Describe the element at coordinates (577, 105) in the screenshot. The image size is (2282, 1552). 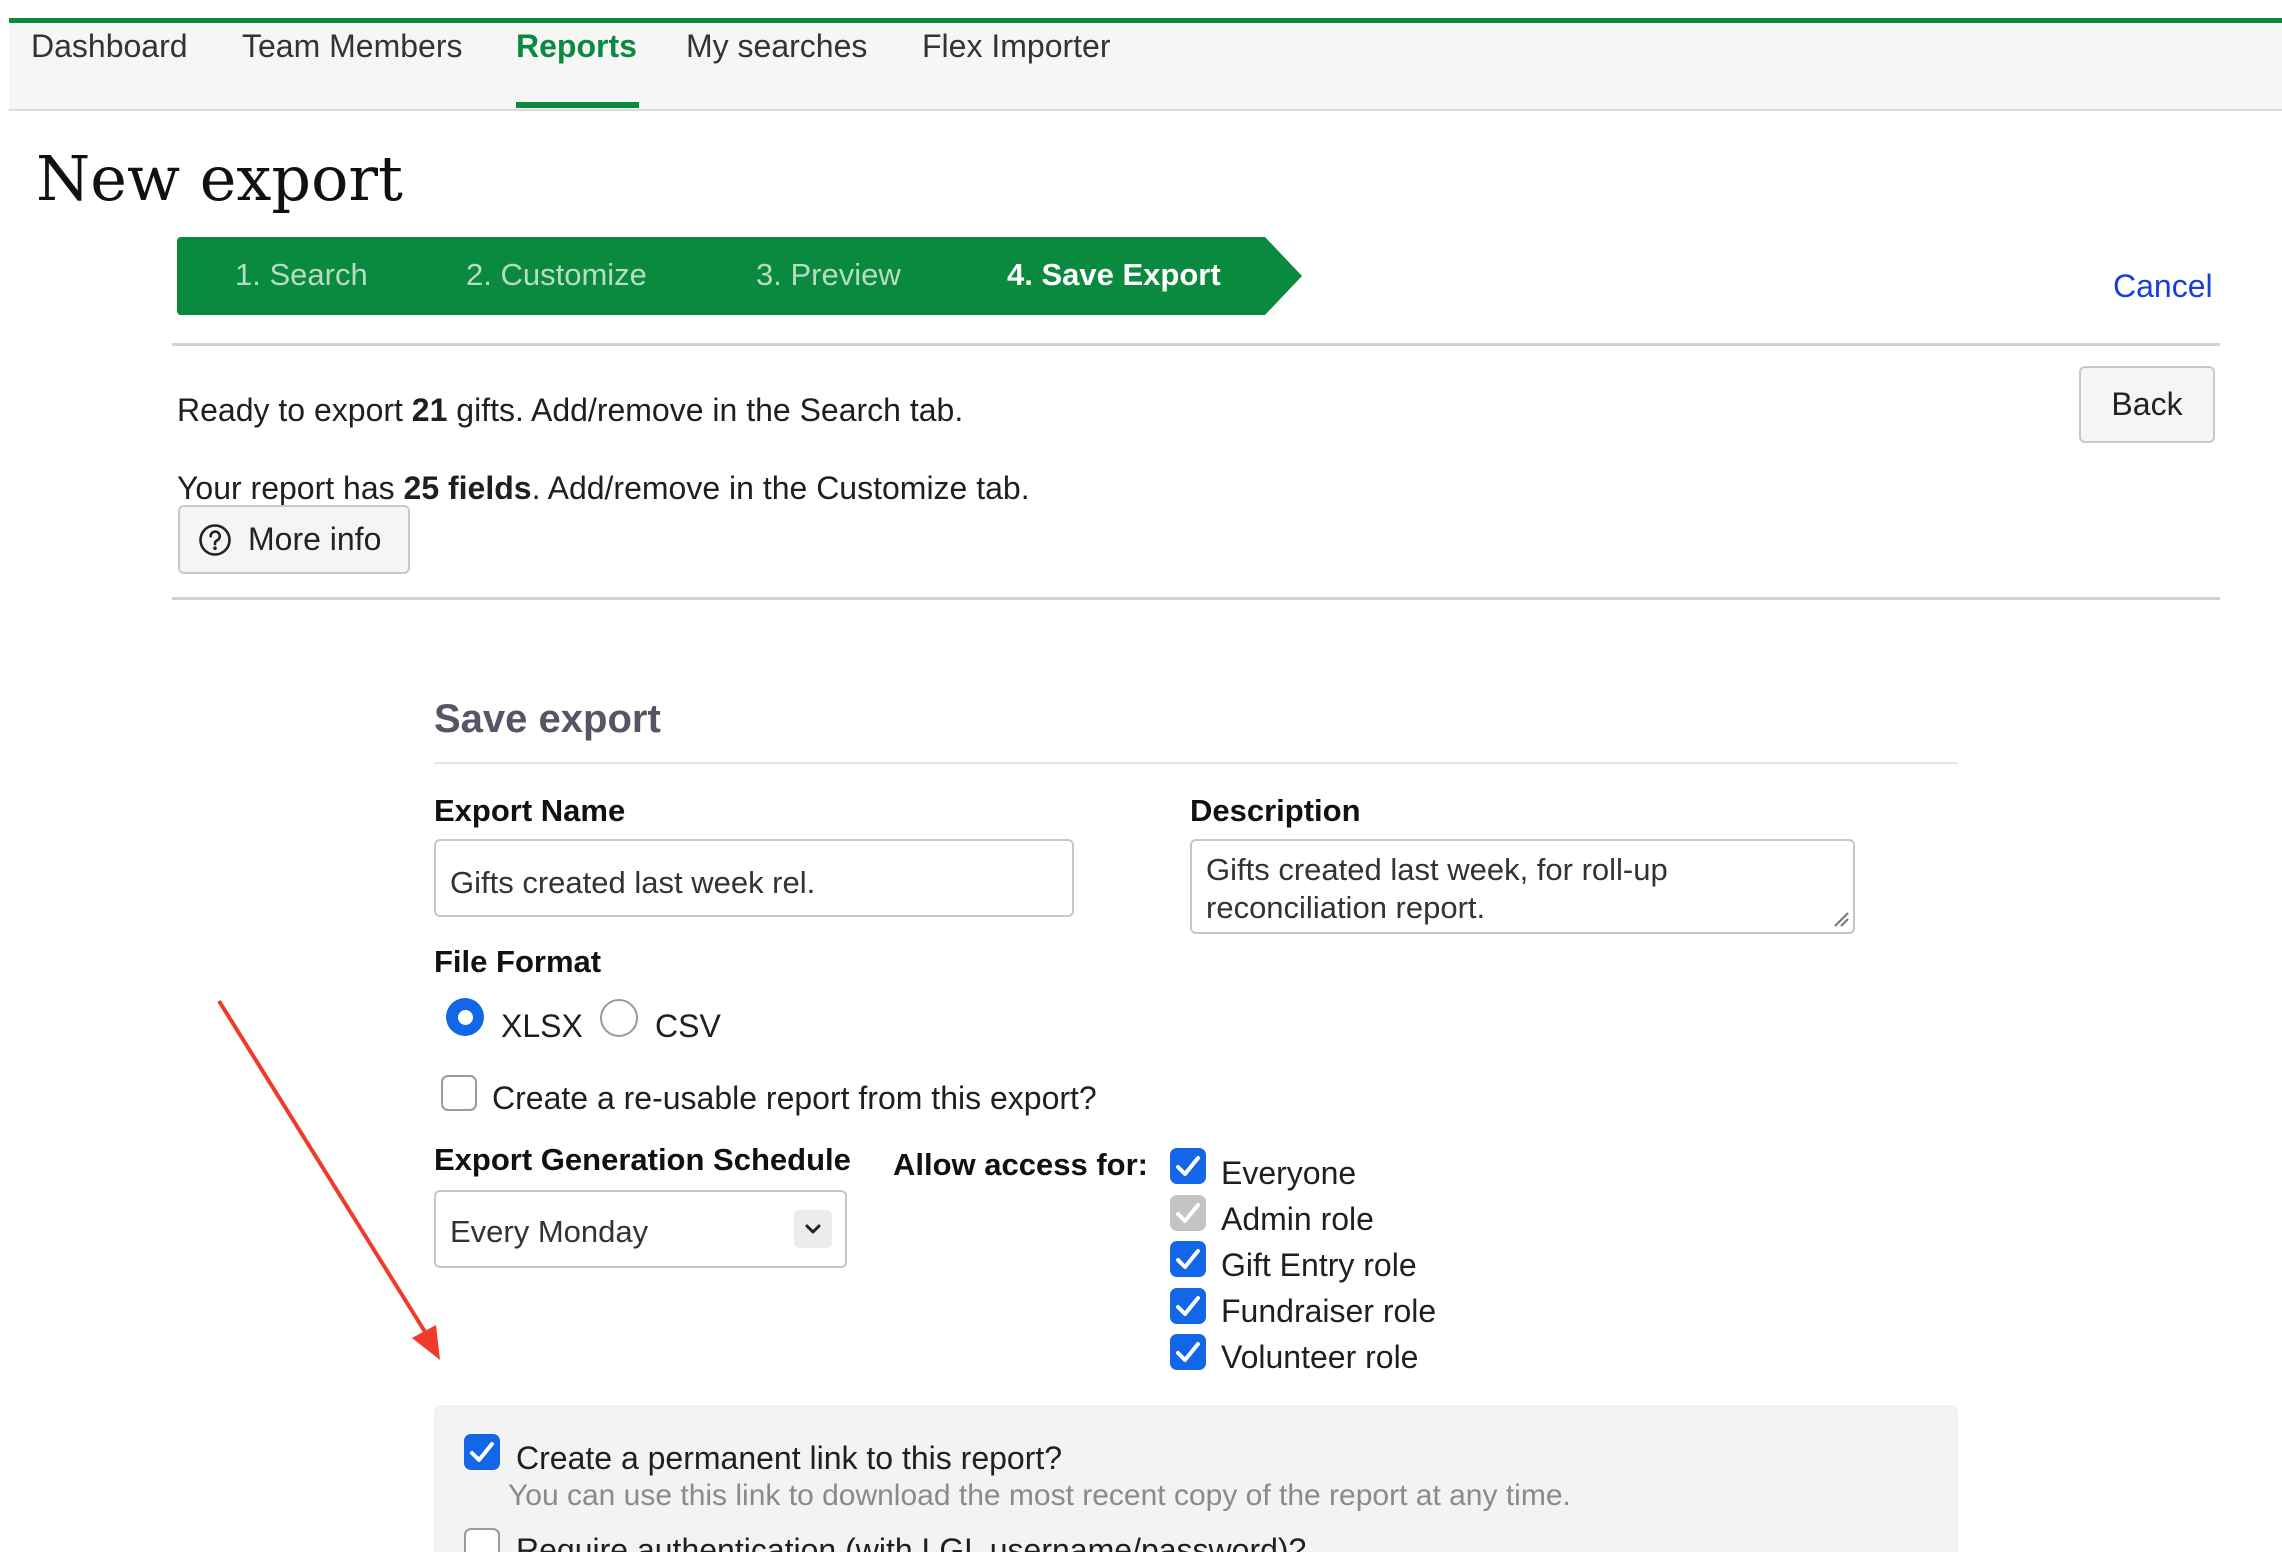
I see `nav-active-indicator` at that location.